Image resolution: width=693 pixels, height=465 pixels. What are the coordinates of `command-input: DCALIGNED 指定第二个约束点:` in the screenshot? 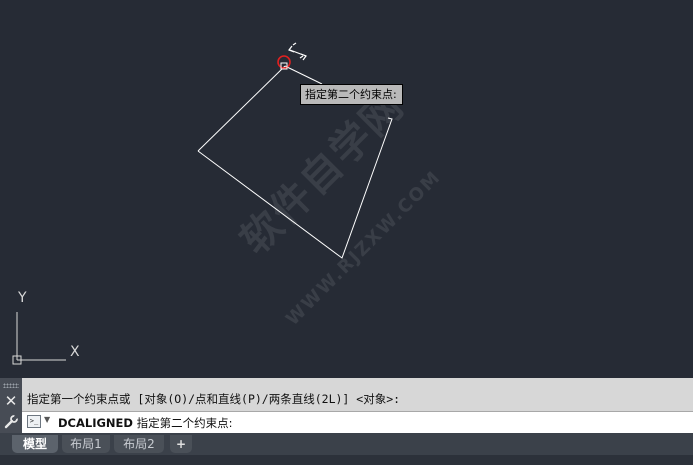 It's located at (145, 423).